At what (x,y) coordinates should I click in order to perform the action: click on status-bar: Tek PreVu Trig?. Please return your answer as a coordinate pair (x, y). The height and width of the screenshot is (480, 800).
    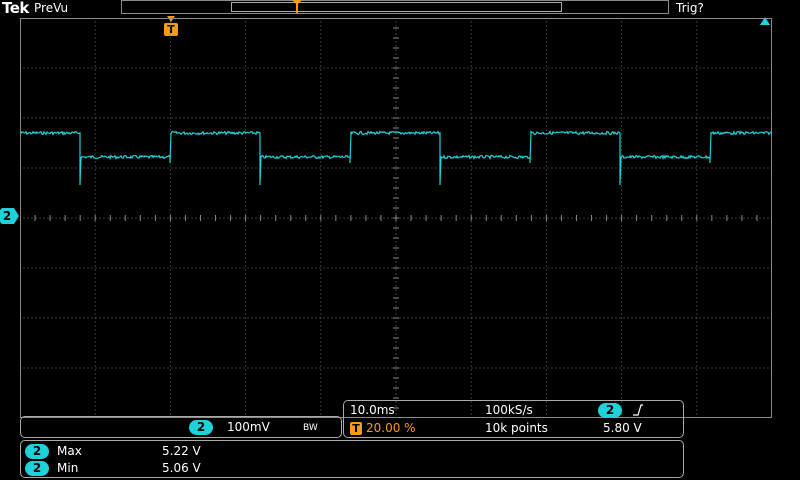
    Looking at the image, I should click on (400, 8).